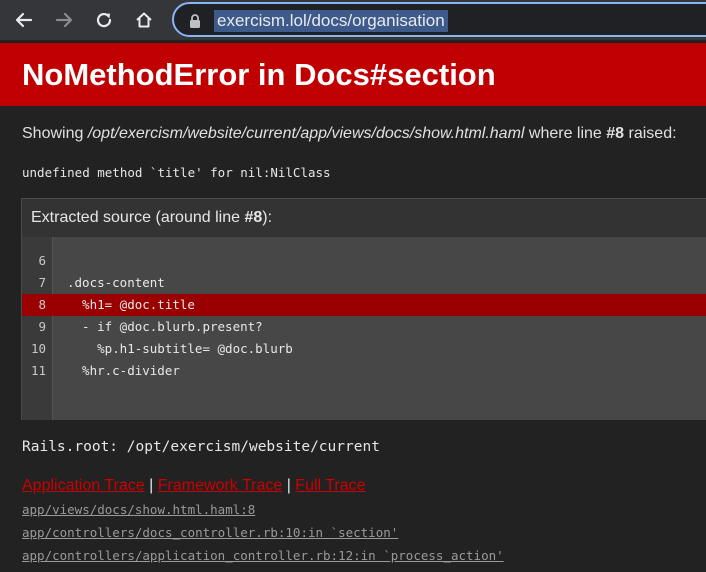  I want to click on error-title: NoMethodError in Docs#section, so click(259, 74).